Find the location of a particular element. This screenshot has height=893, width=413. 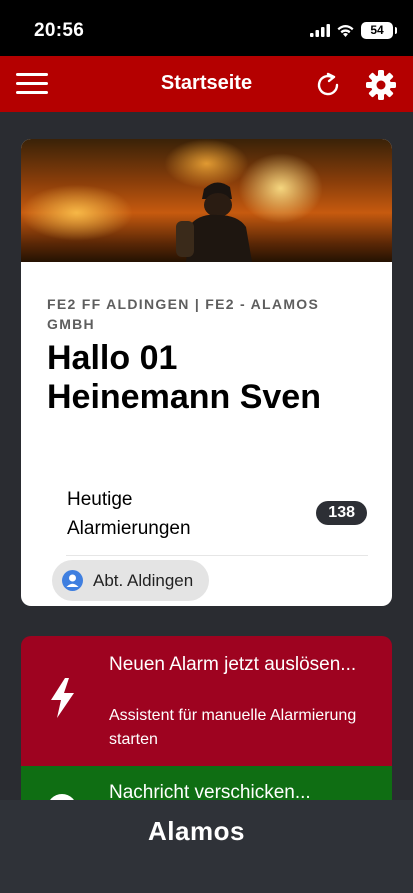

hero-image is located at coordinates (206, 200).